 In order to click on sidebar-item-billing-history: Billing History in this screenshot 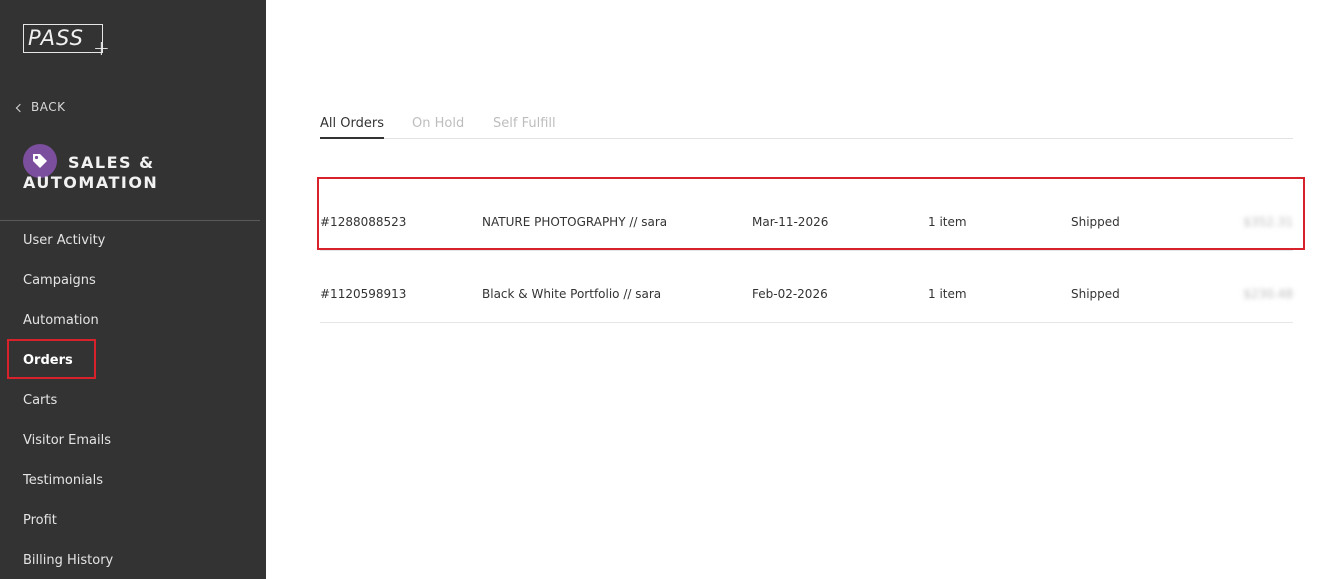, I will do `click(68, 560)`.